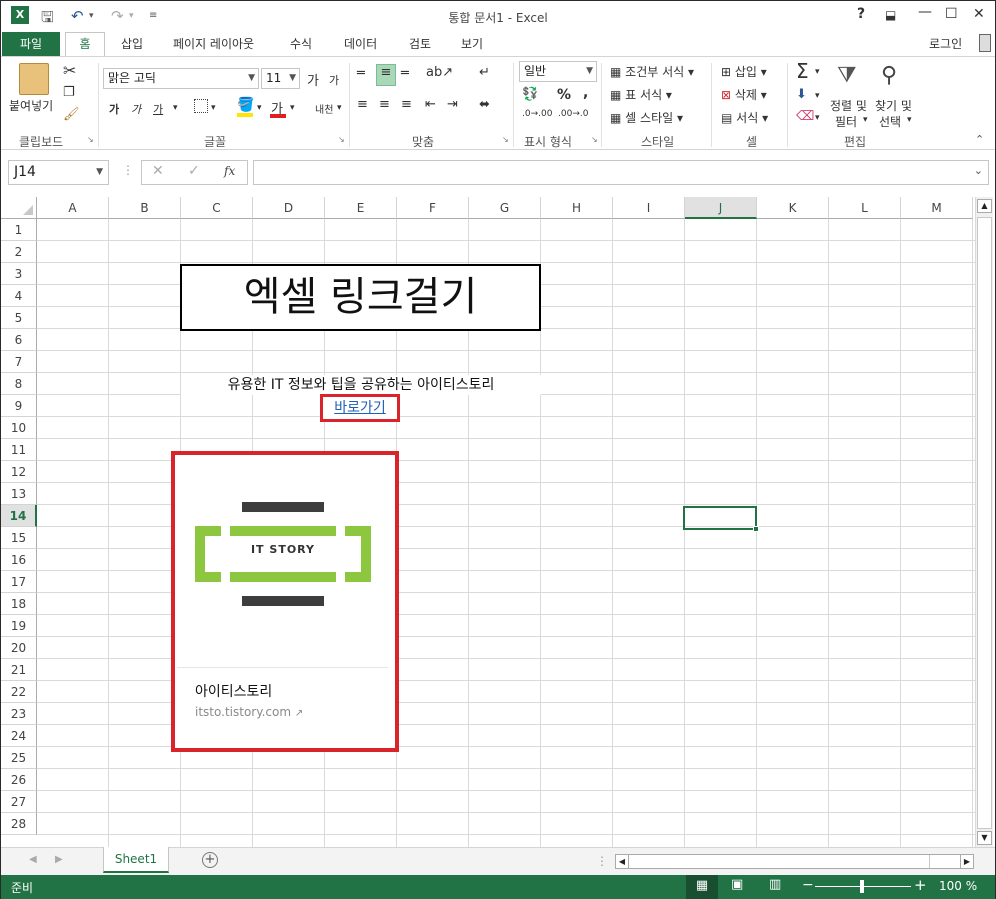 The image size is (996, 899). I want to click on fill-handle, so click(756, 529).